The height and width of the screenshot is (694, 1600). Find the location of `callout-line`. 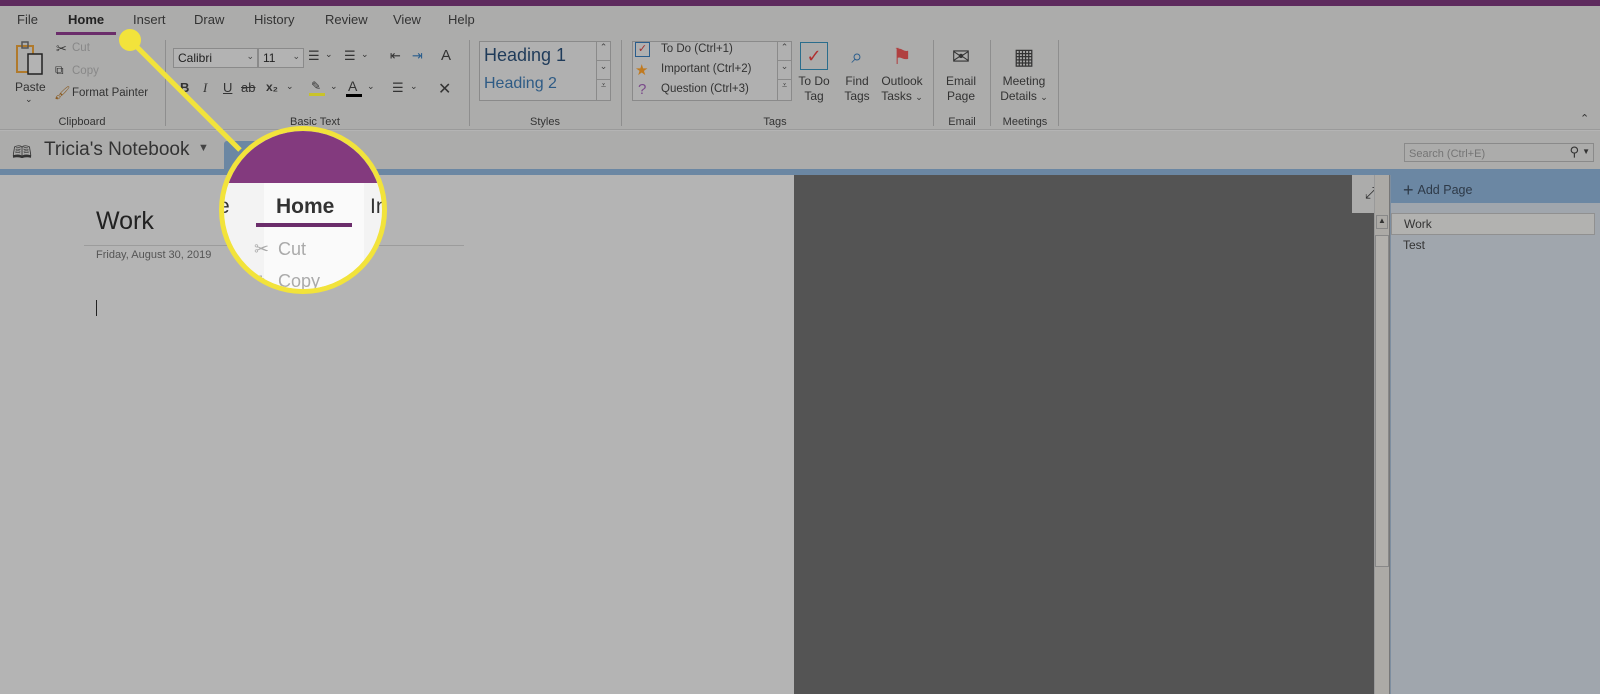

callout-line is located at coordinates (185, 95).